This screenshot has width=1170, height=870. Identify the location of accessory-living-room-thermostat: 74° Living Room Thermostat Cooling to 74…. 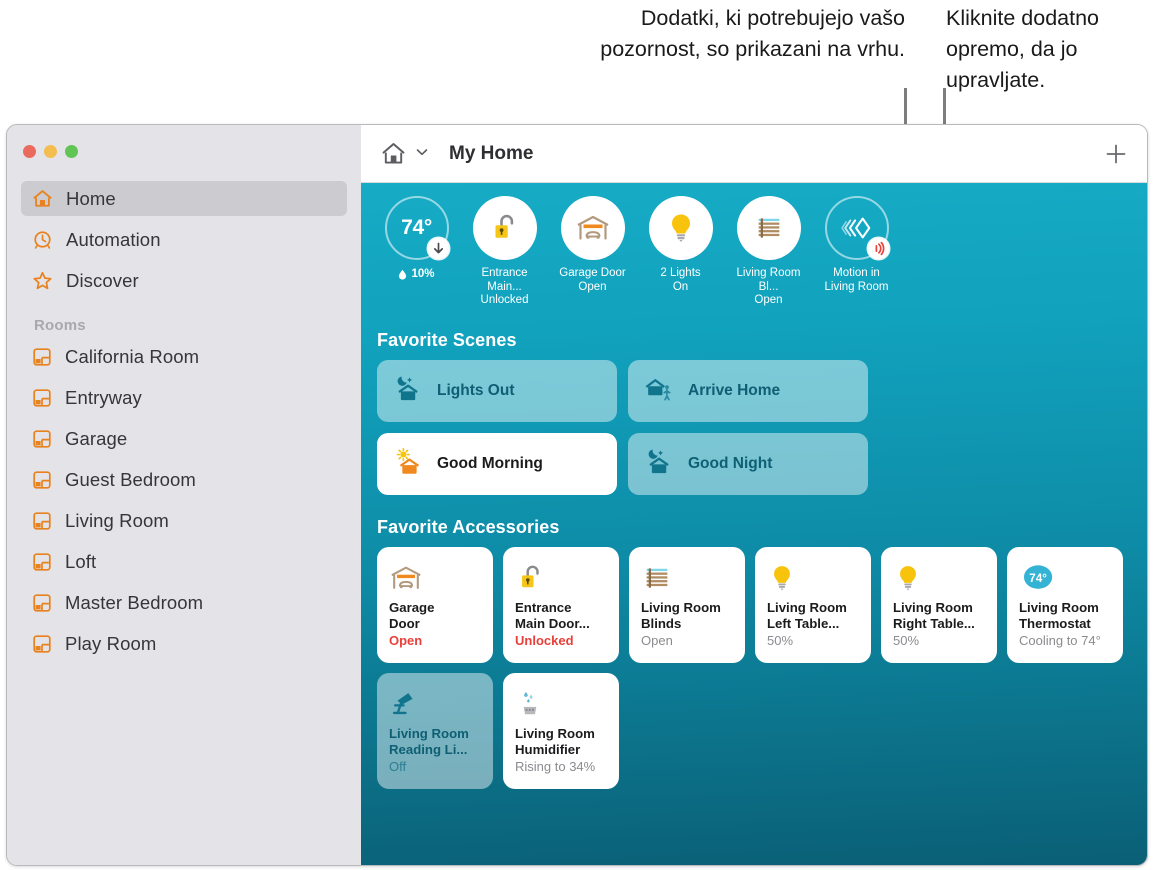
(1065, 604).